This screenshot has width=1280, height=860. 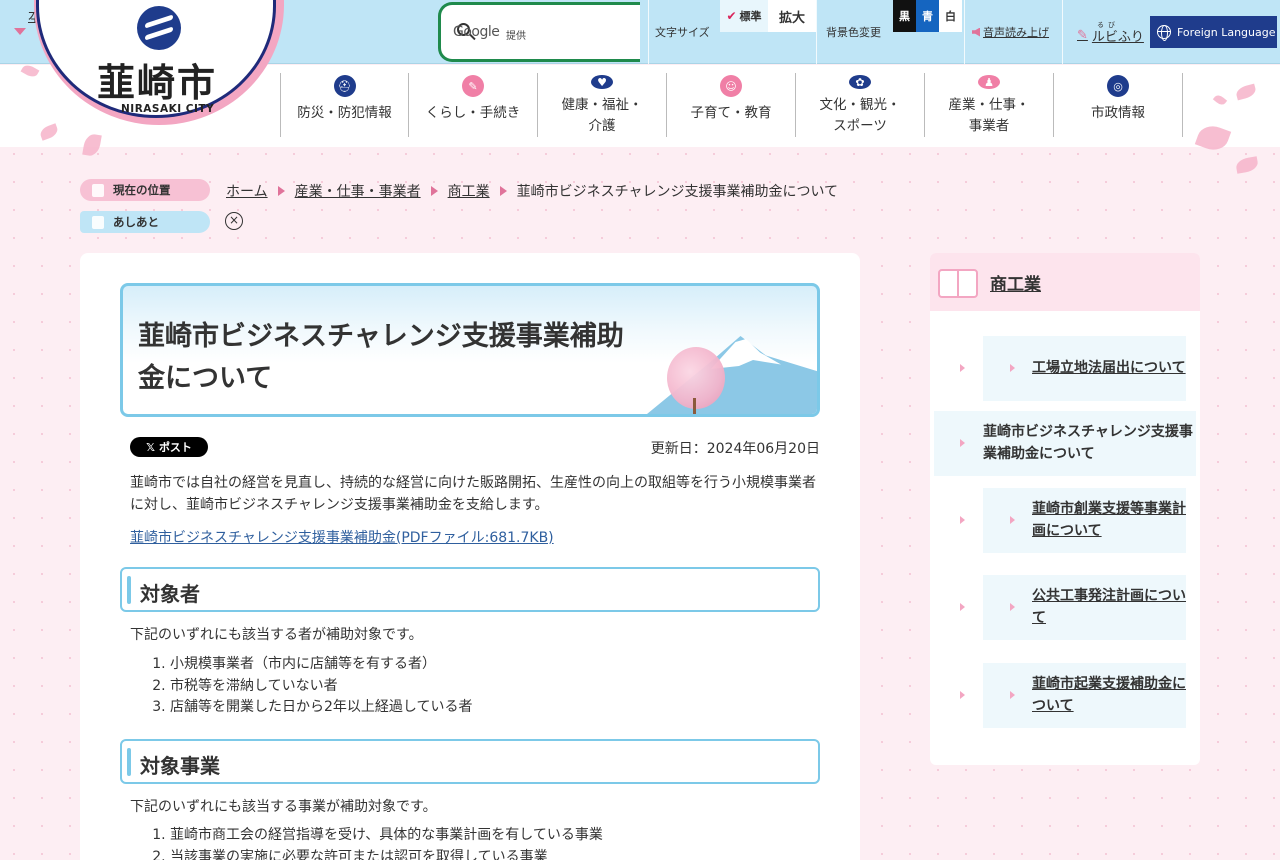 What do you see at coordinates (744, 16) in the screenshot?
I see `font-size-standard-button: ✔ 標準` at bounding box center [744, 16].